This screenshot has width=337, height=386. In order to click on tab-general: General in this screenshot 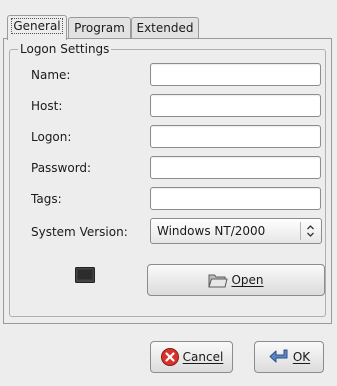, I will do `click(37, 27)`.